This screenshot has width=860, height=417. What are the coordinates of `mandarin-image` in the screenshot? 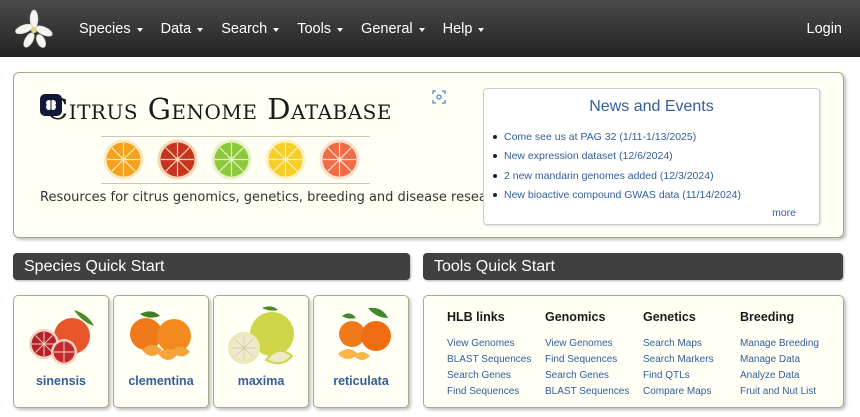 It's located at (361, 337).